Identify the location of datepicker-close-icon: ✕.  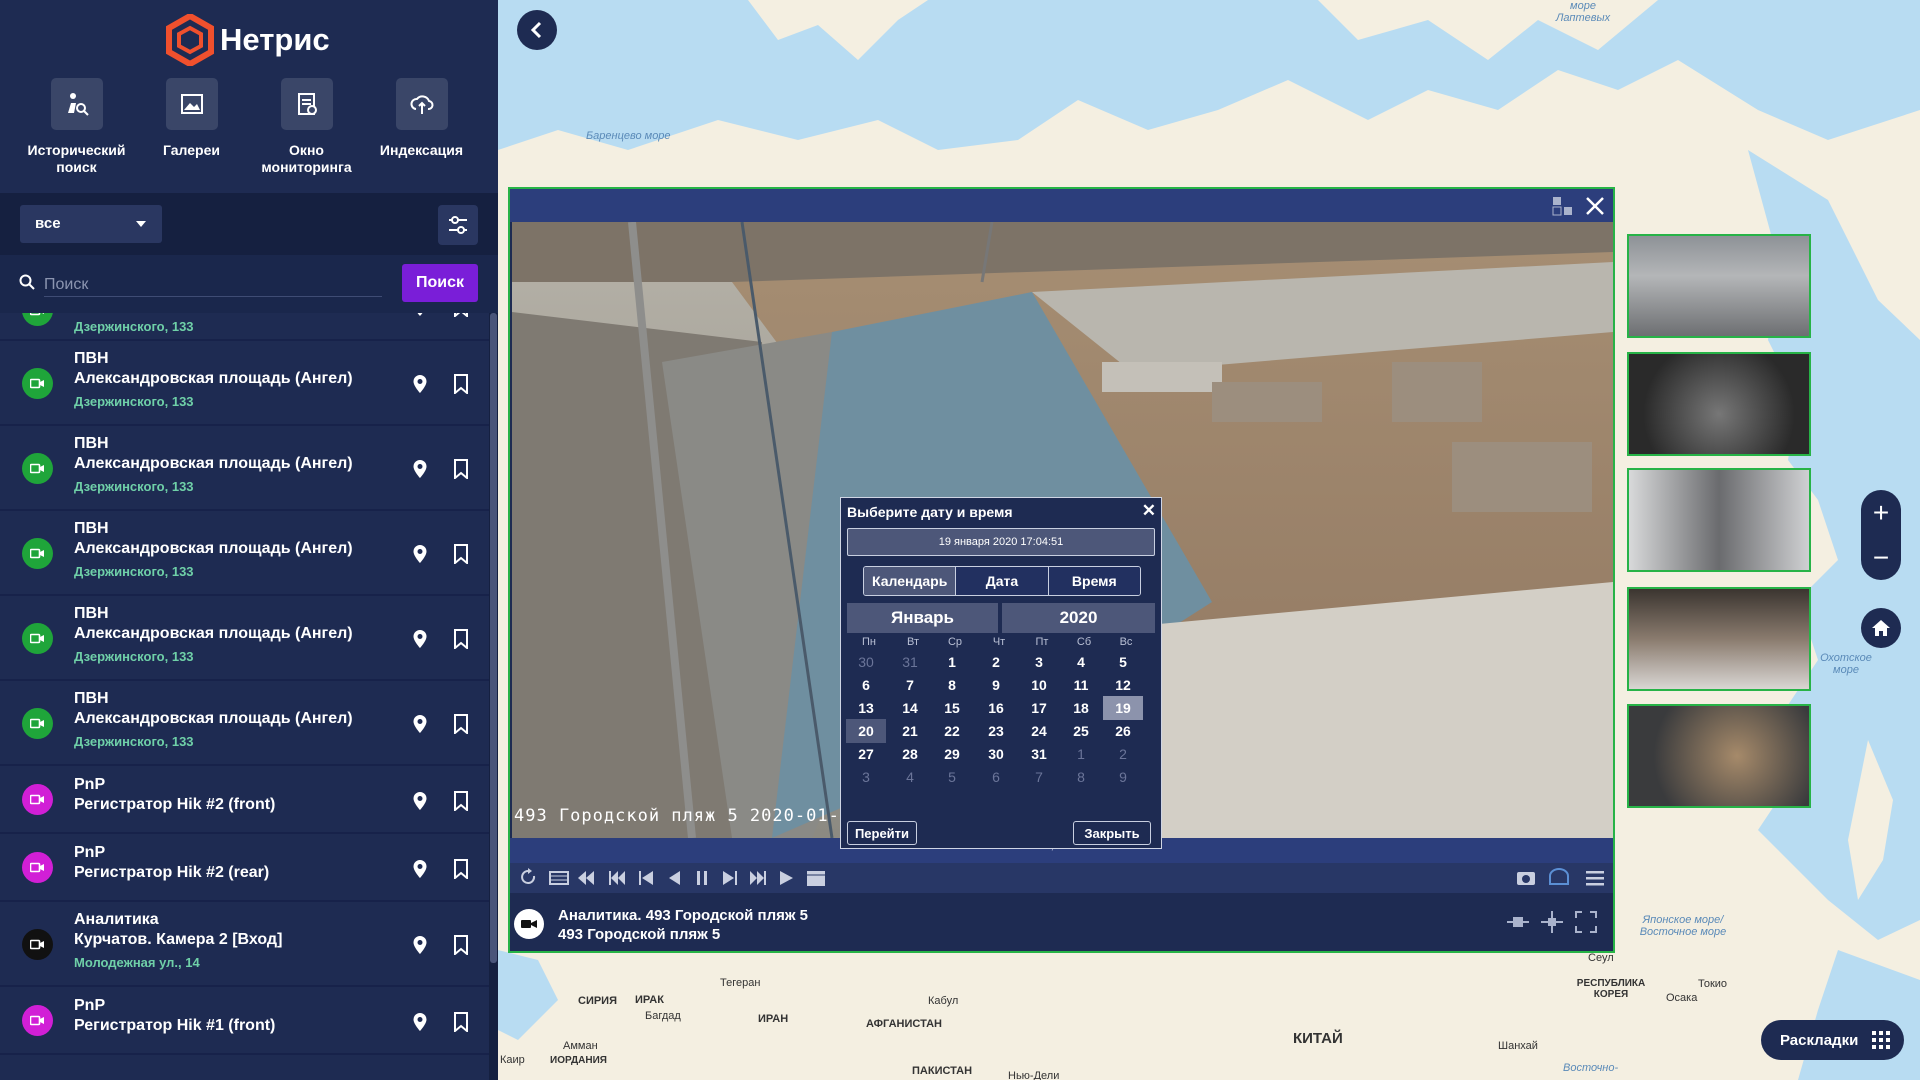
(1149, 511).